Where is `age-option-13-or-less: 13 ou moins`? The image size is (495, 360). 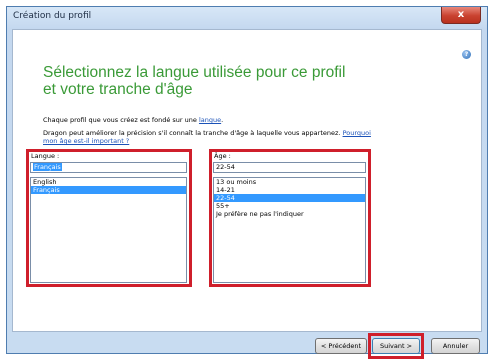
age-option-13-or-less: 13 ou moins is located at coordinates (289, 182).